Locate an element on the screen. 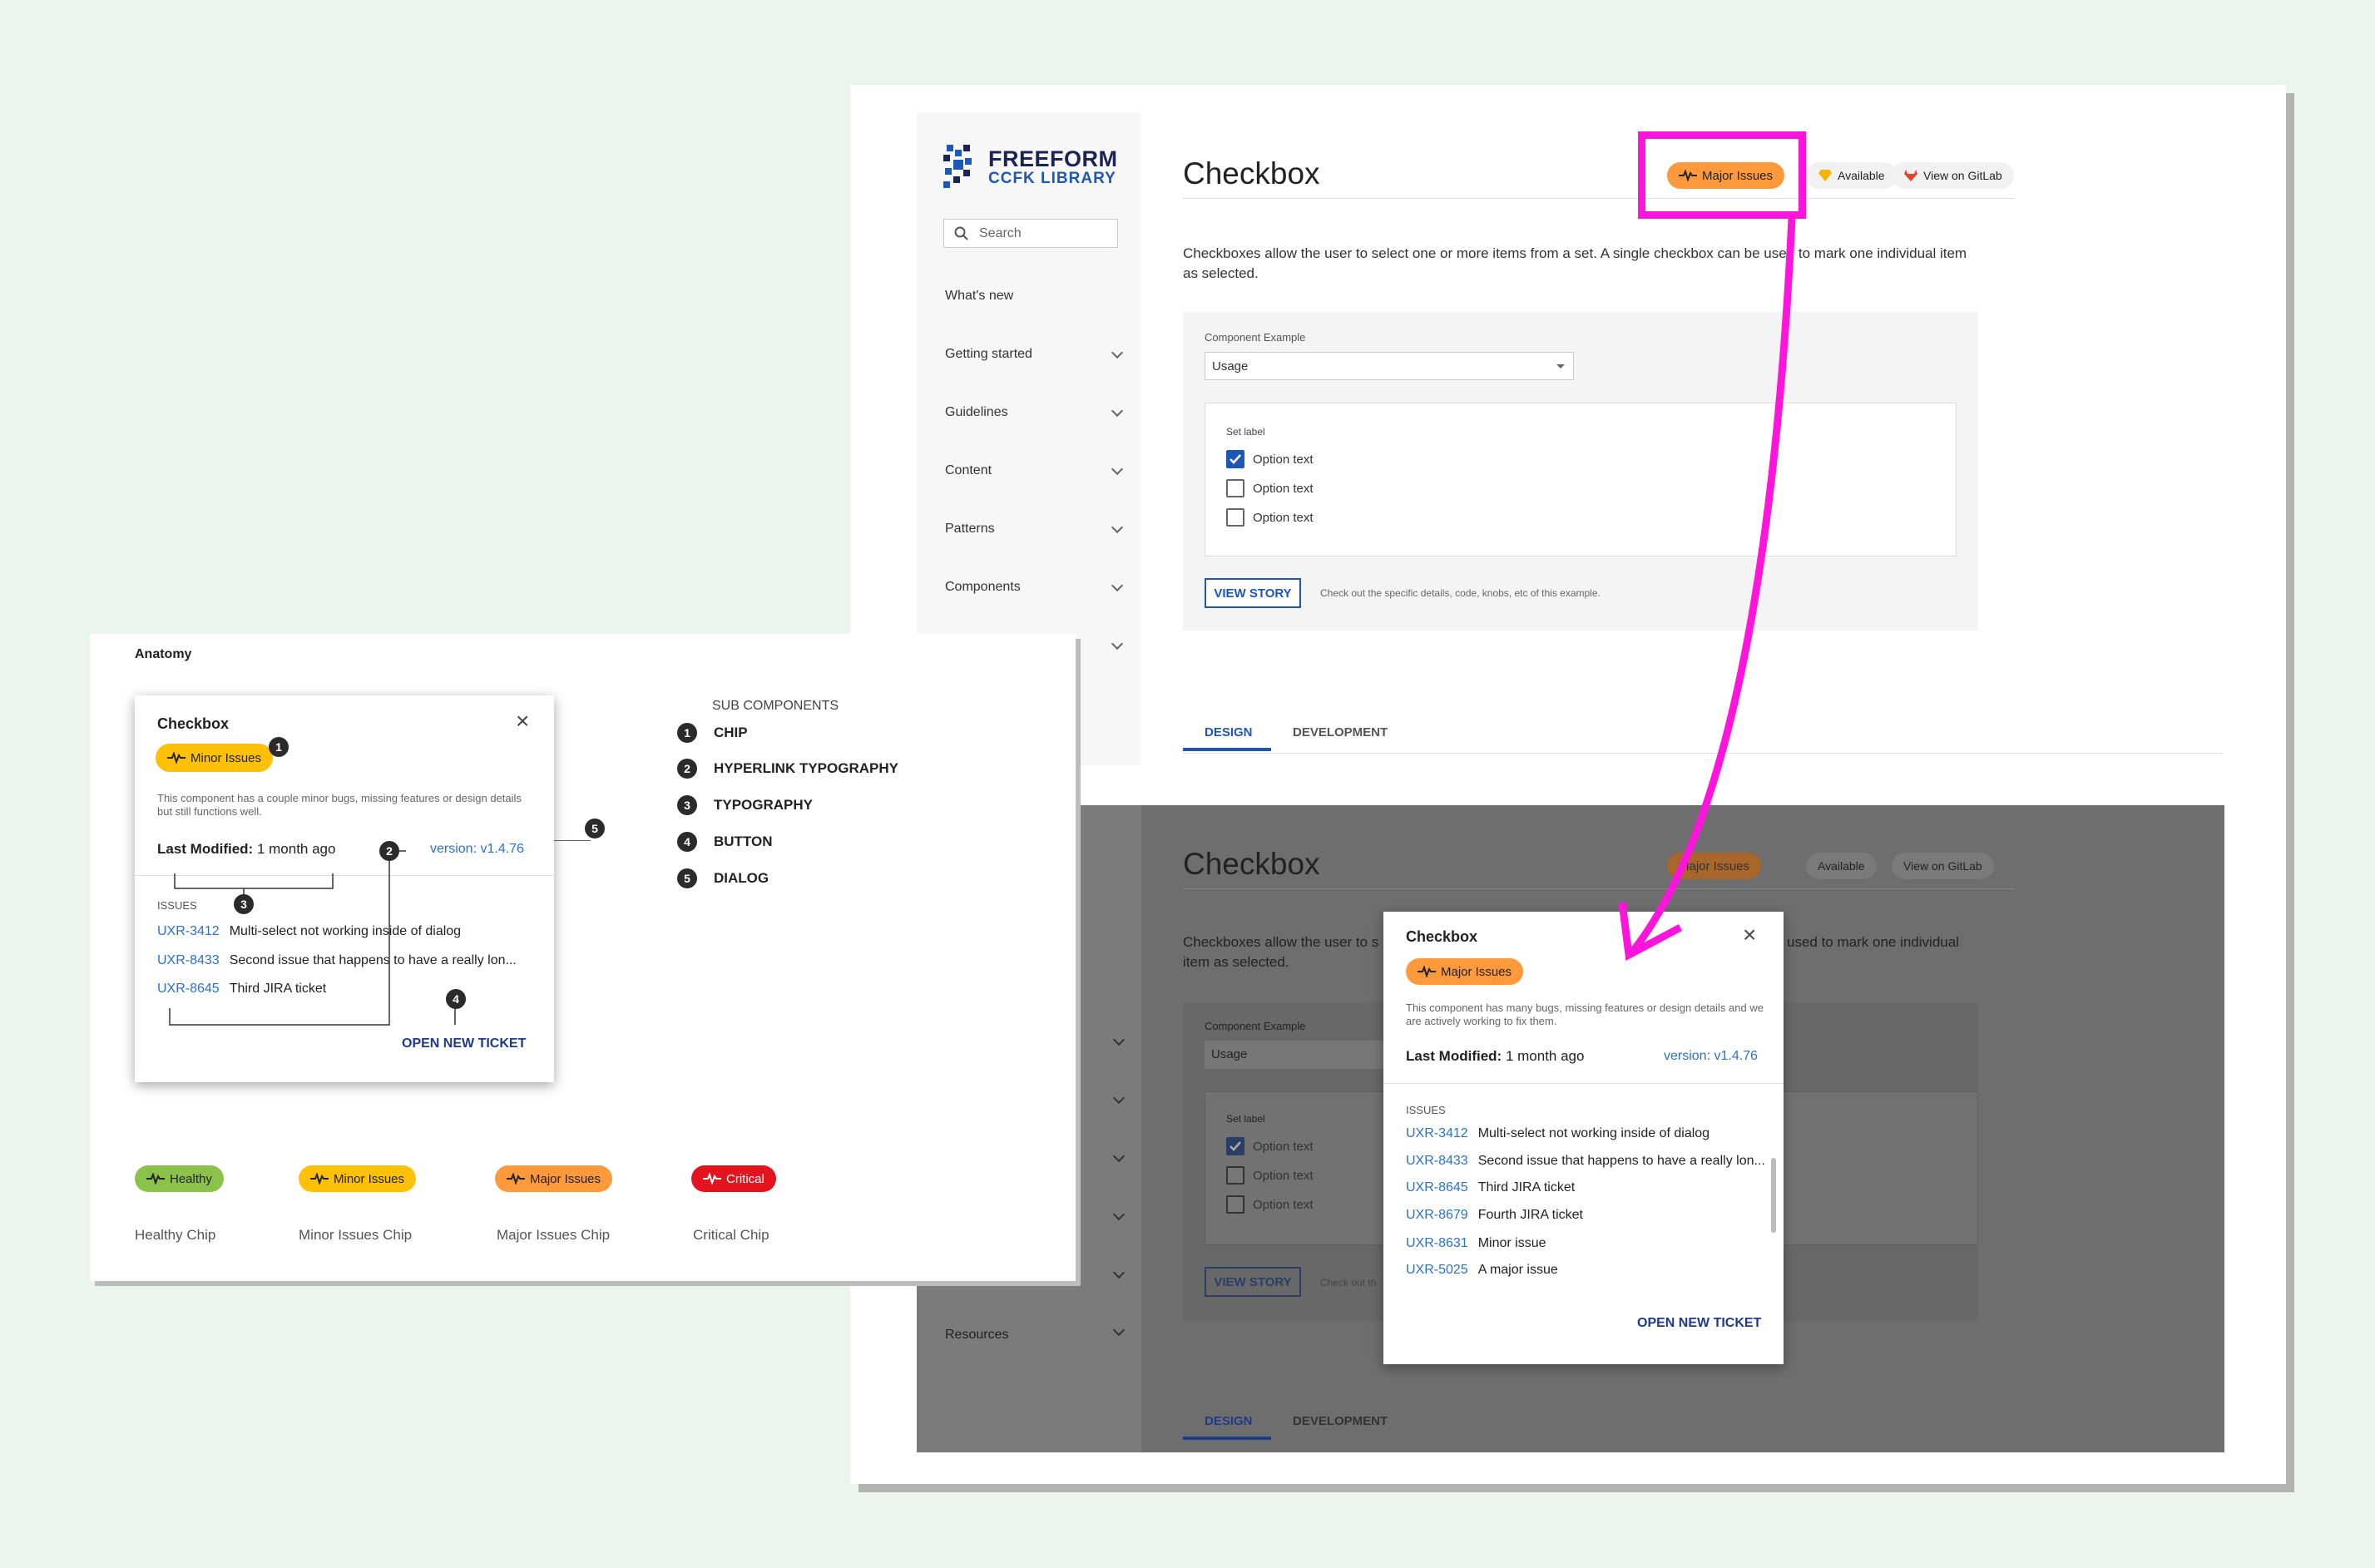  issue-row: UXR-8631 Minor issue is located at coordinates (1476, 1243).